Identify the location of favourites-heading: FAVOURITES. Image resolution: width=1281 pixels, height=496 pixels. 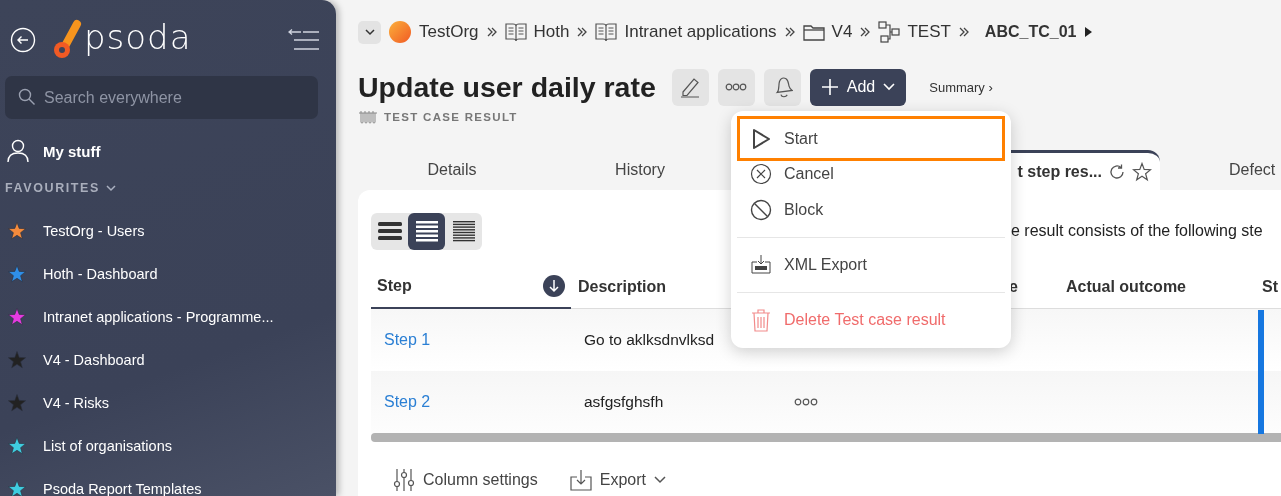
(52, 188).